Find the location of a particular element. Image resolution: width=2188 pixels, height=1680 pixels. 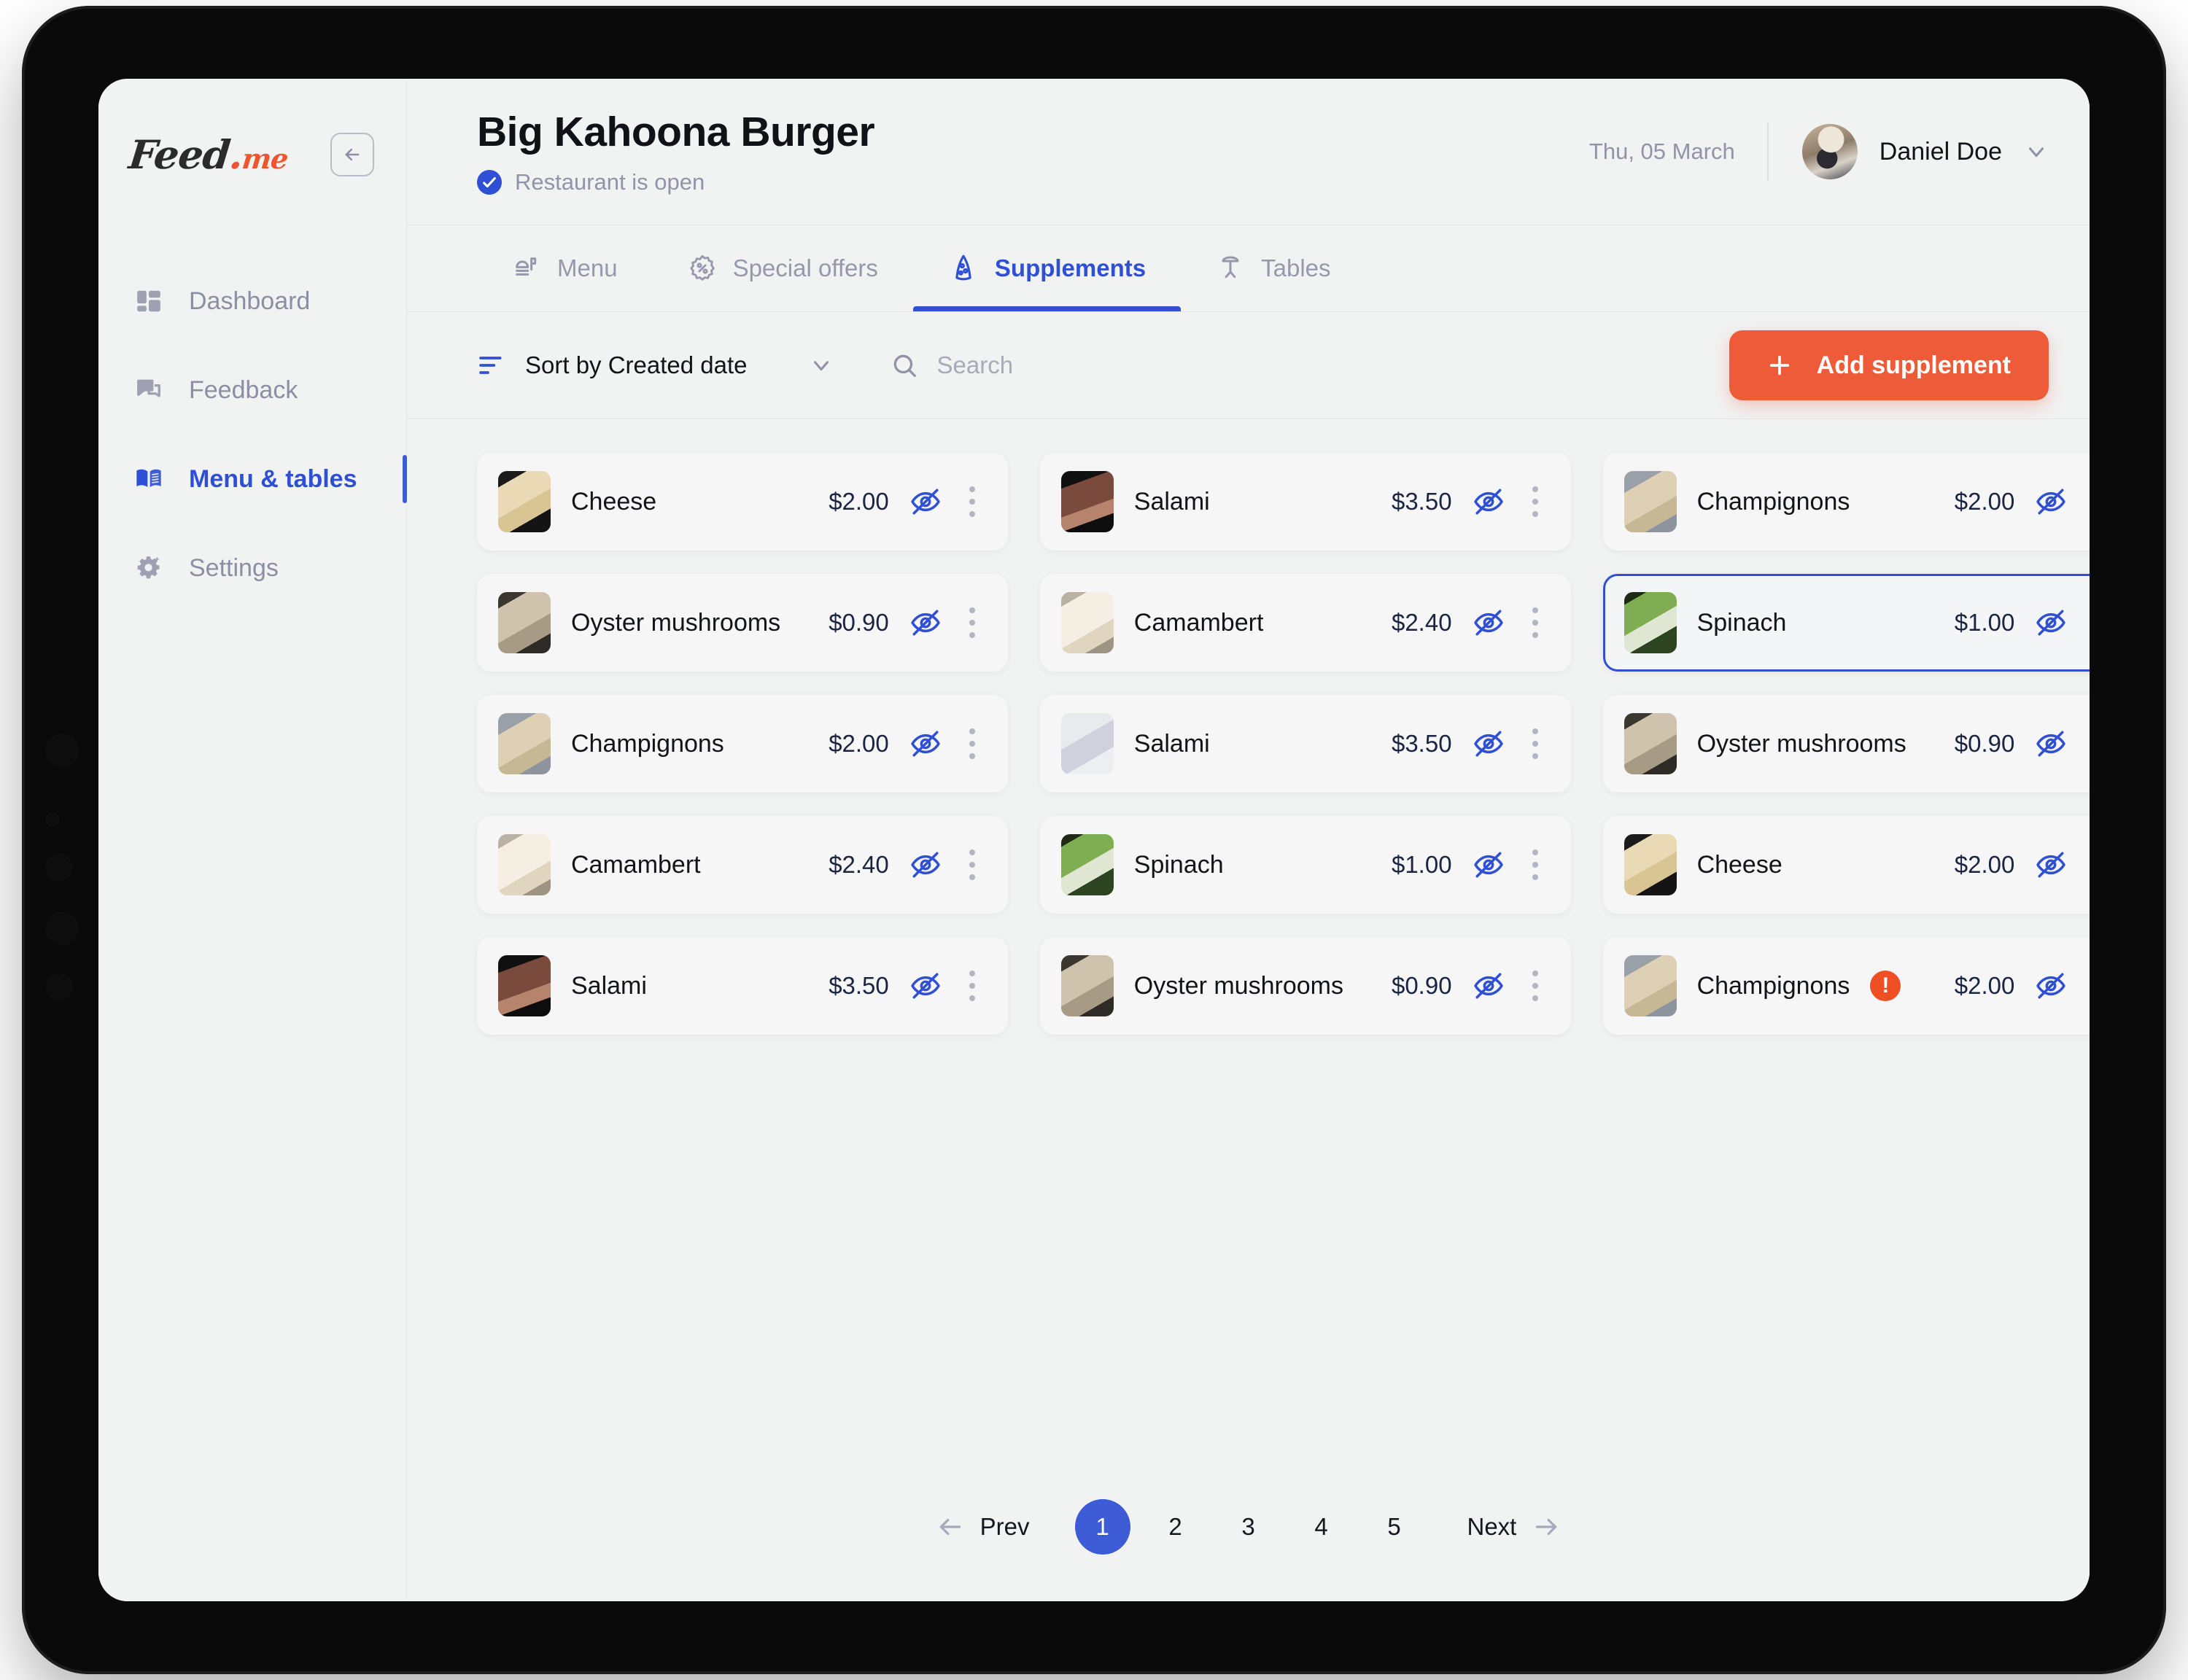

user-menu: Daniel Doe is located at coordinates (1925, 151).